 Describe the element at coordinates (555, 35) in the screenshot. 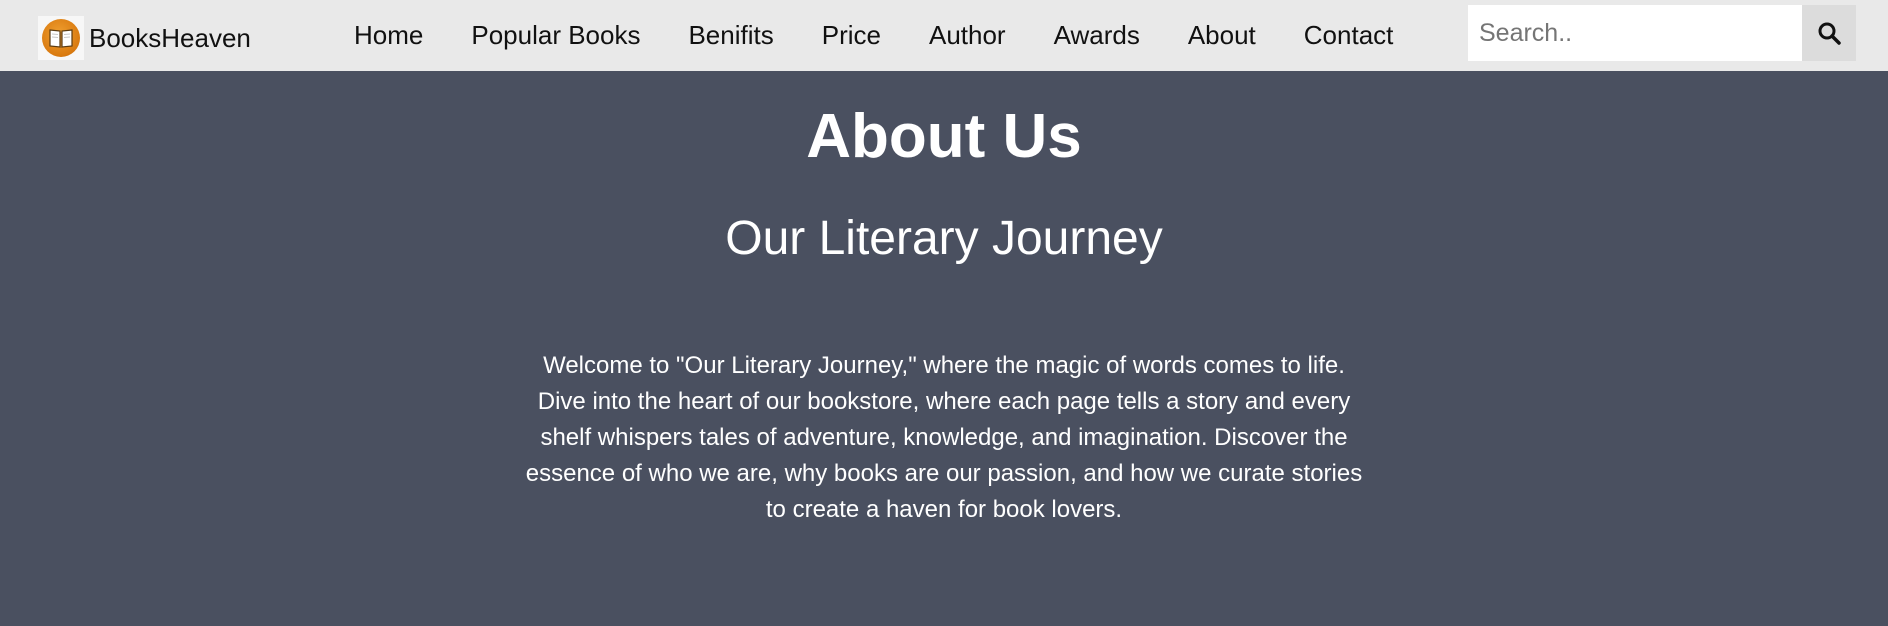

I see `nav-popular-books: Popular Books` at that location.